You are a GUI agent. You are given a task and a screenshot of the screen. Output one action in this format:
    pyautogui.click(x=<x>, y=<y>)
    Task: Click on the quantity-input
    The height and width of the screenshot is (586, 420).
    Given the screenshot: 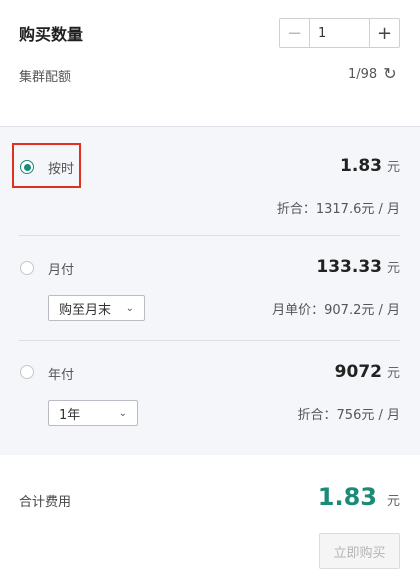 What is the action you would take?
    pyautogui.click(x=339, y=33)
    